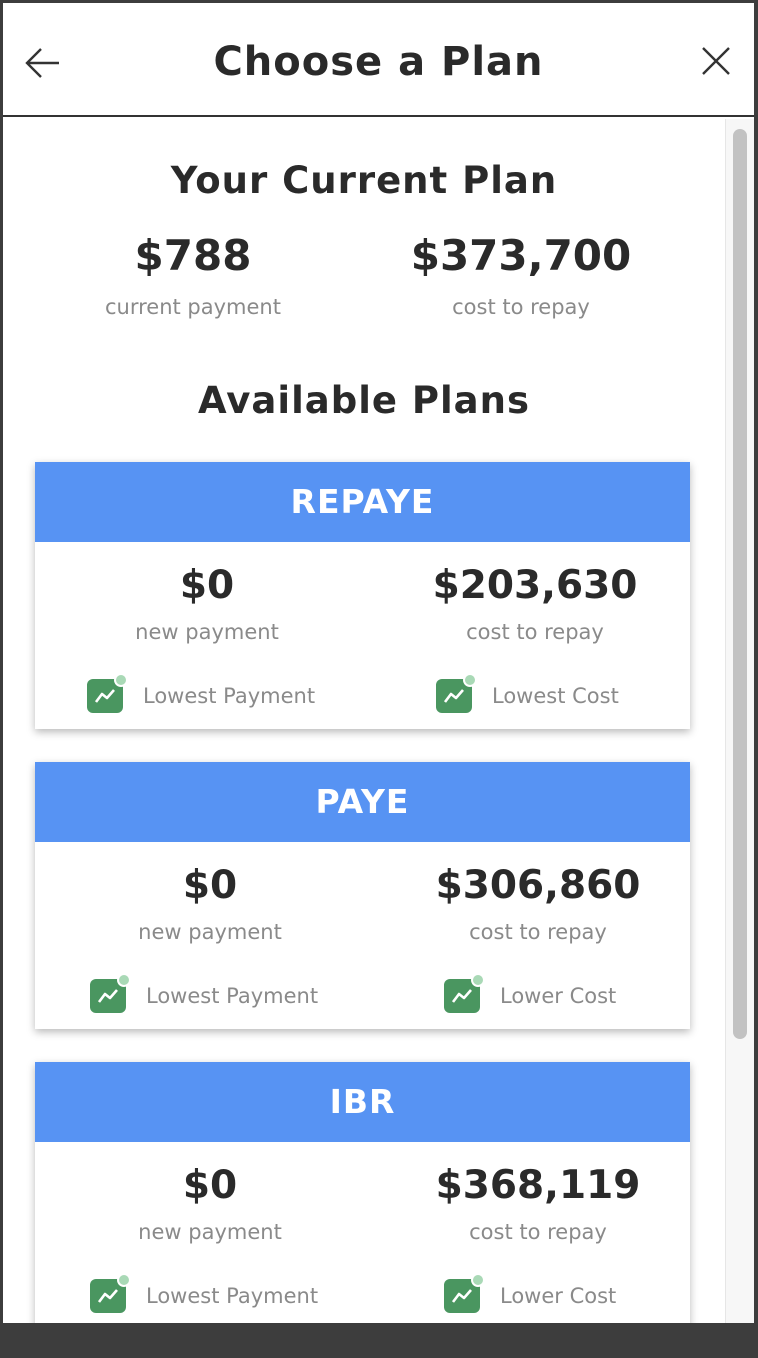  I want to click on plan-name: IBR, so click(362, 1102).